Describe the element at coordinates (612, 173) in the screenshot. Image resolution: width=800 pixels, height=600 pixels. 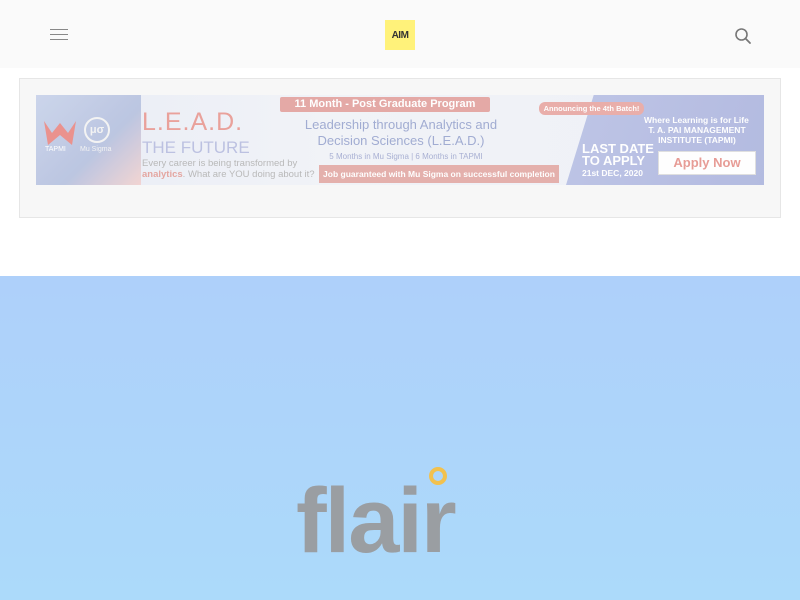
I see `deadline-date: 21st DEC, 2020` at that location.